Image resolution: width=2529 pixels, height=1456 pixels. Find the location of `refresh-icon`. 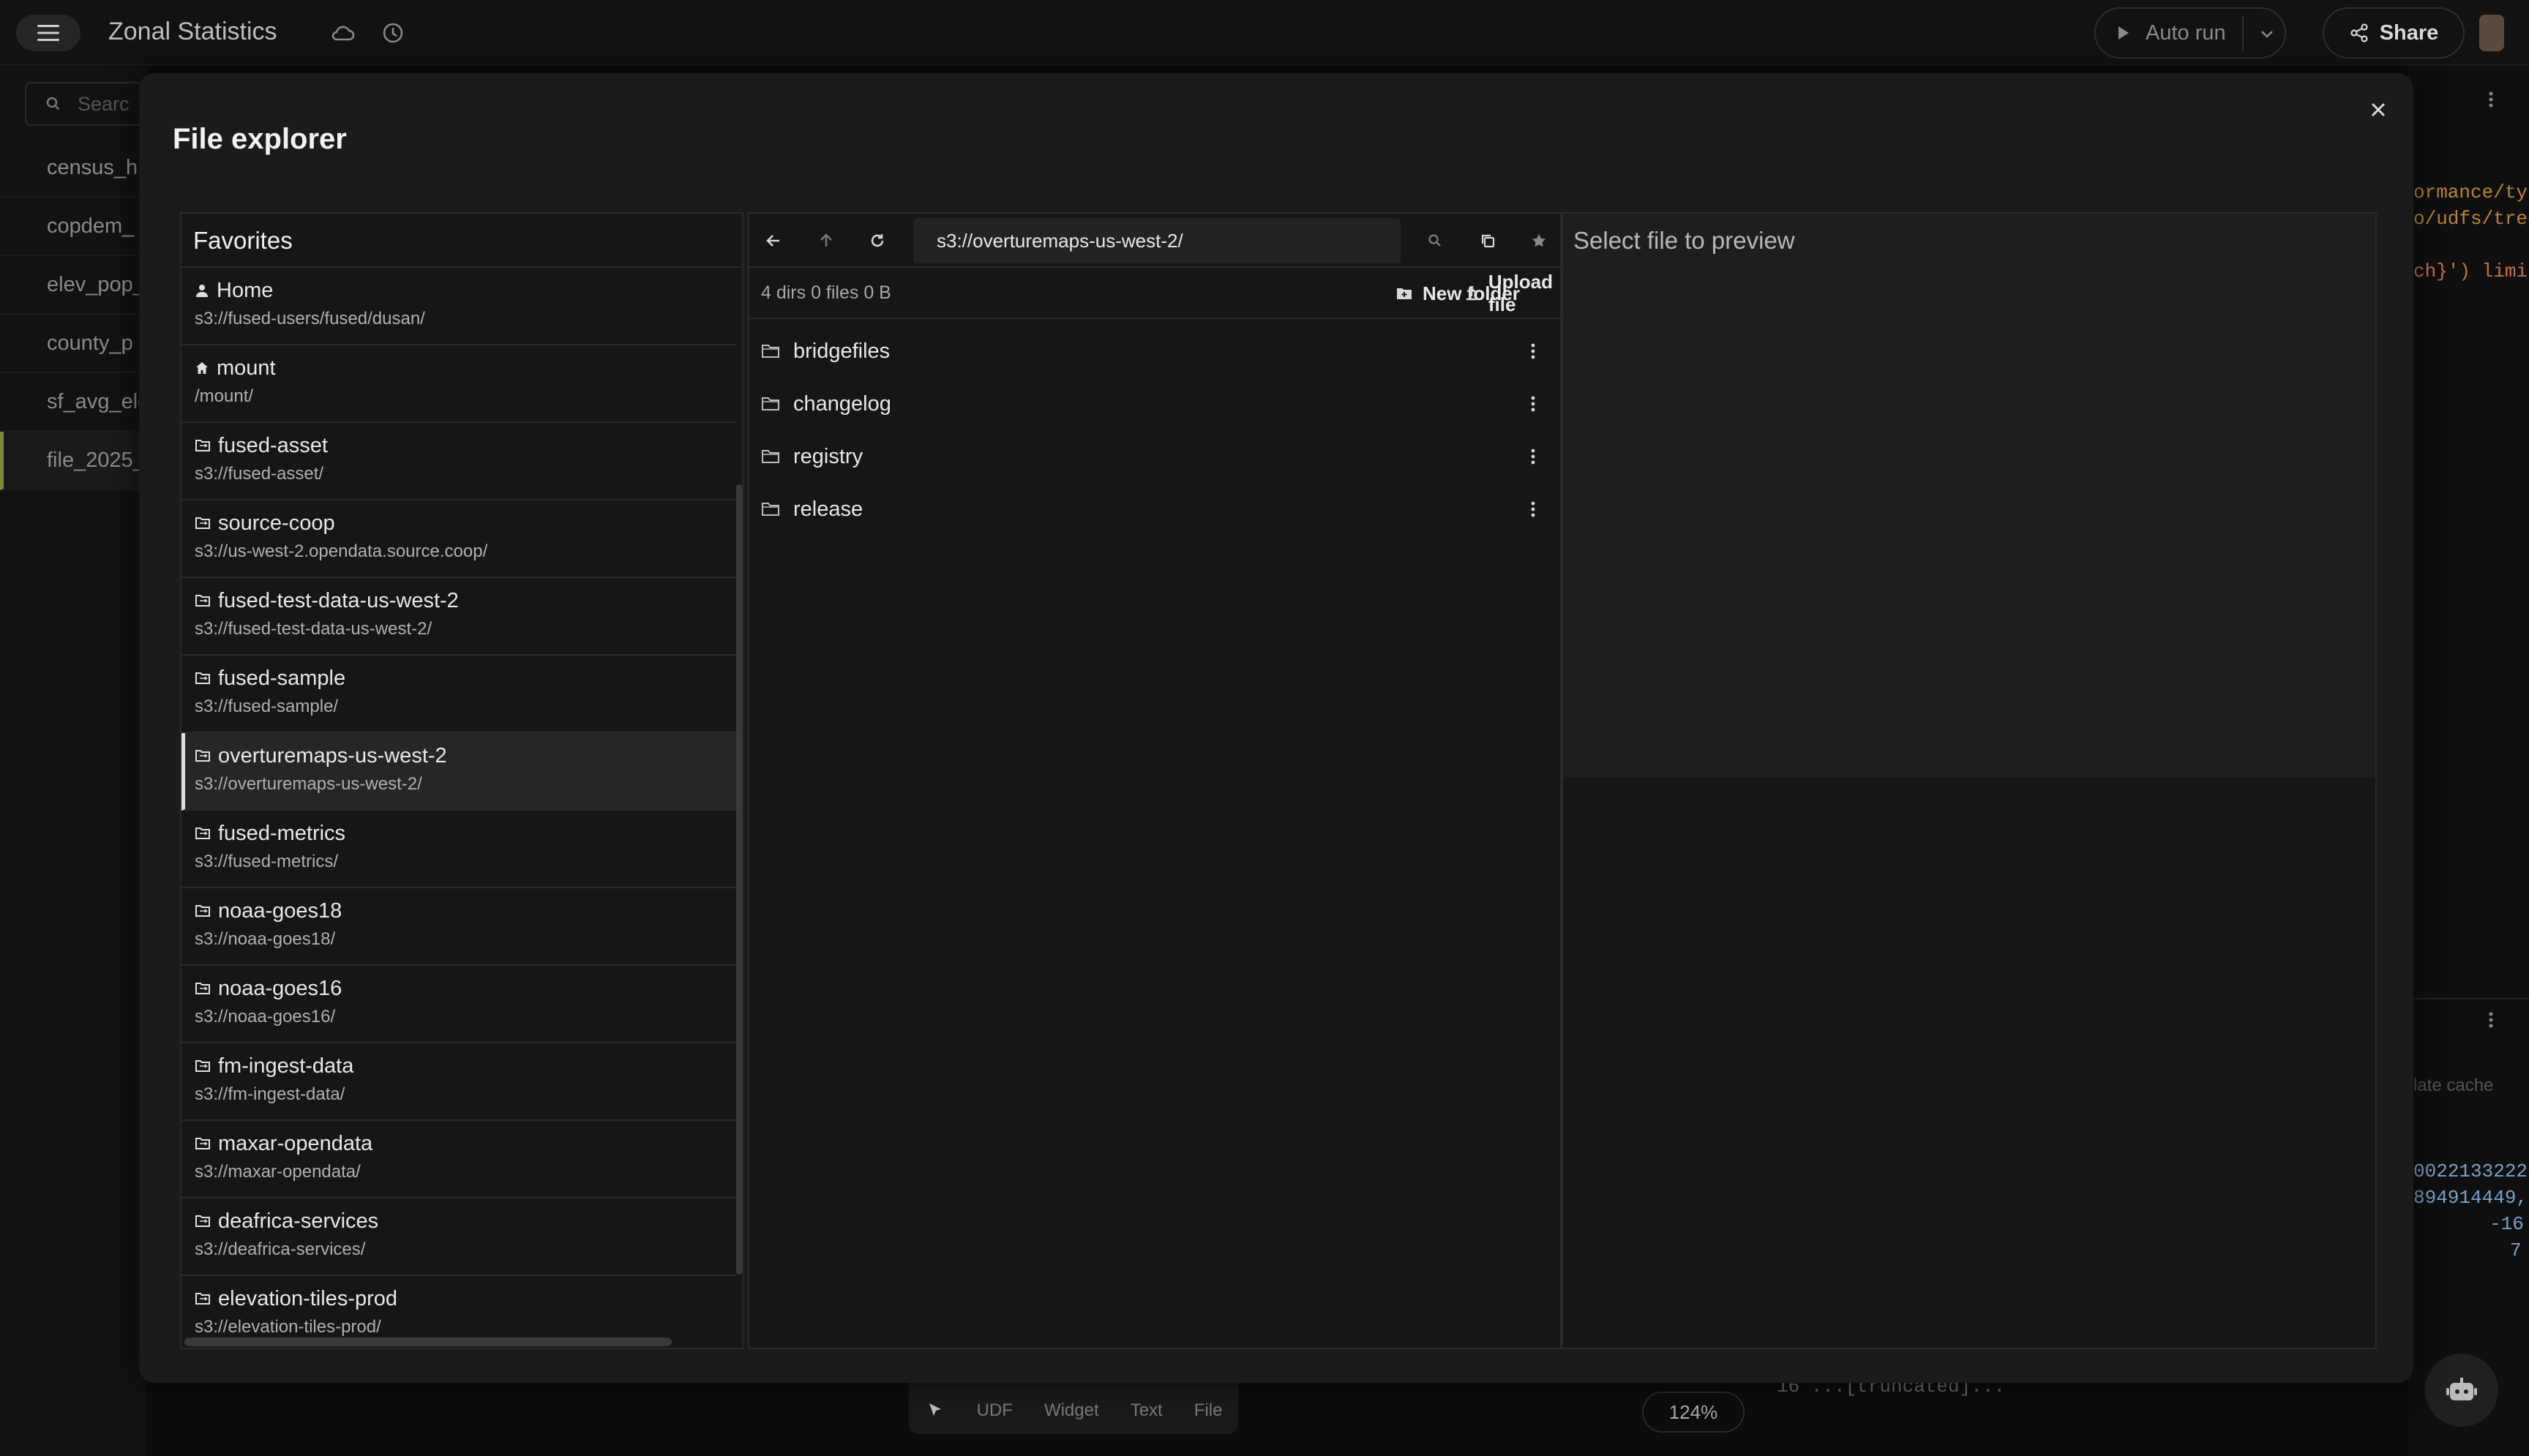

refresh-icon is located at coordinates (877, 241).